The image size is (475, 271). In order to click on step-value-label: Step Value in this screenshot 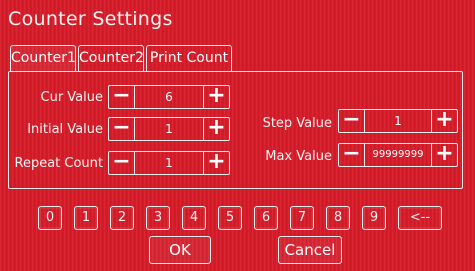, I will do `click(297, 123)`.